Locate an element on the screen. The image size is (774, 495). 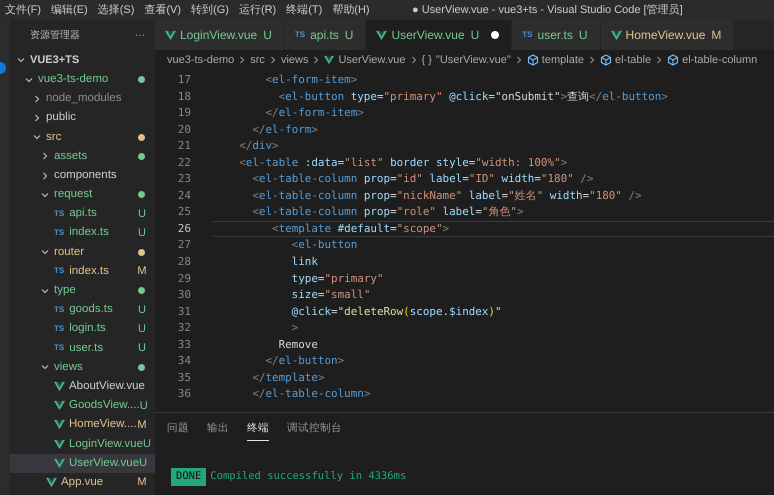
line-number: 19 is located at coordinates (183, 113).